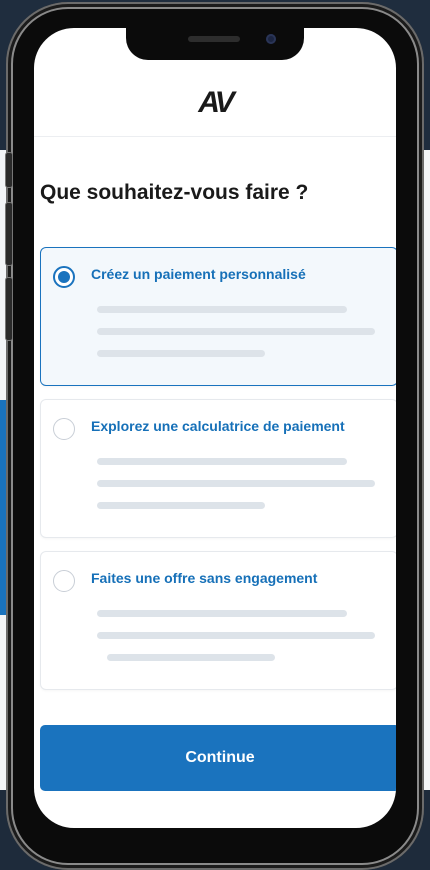 The height and width of the screenshot is (870, 430). Describe the element at coordinates (9, 234) in the screenshot. I see `phone-volume-up` at that location.